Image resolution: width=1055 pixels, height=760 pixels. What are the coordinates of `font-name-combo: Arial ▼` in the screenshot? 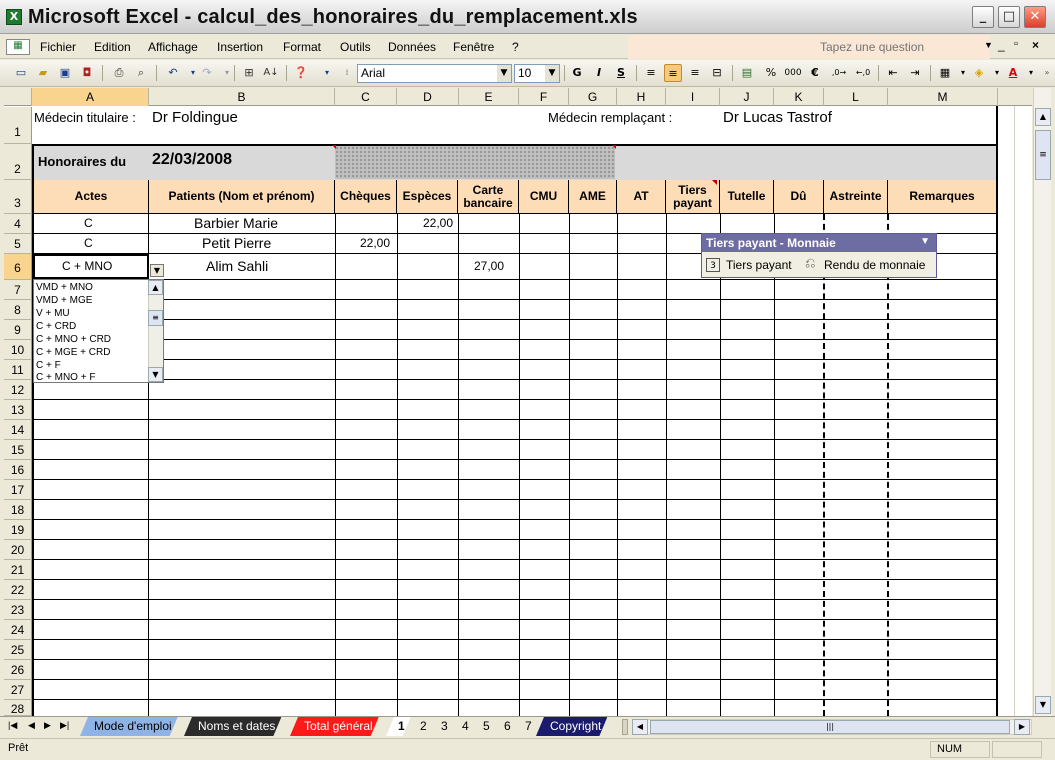 It's located at (434, 73).